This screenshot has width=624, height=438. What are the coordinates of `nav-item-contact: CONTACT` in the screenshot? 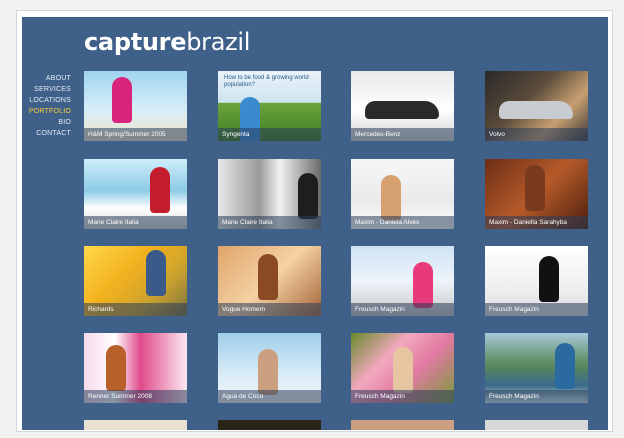 It's located at (53, 133).